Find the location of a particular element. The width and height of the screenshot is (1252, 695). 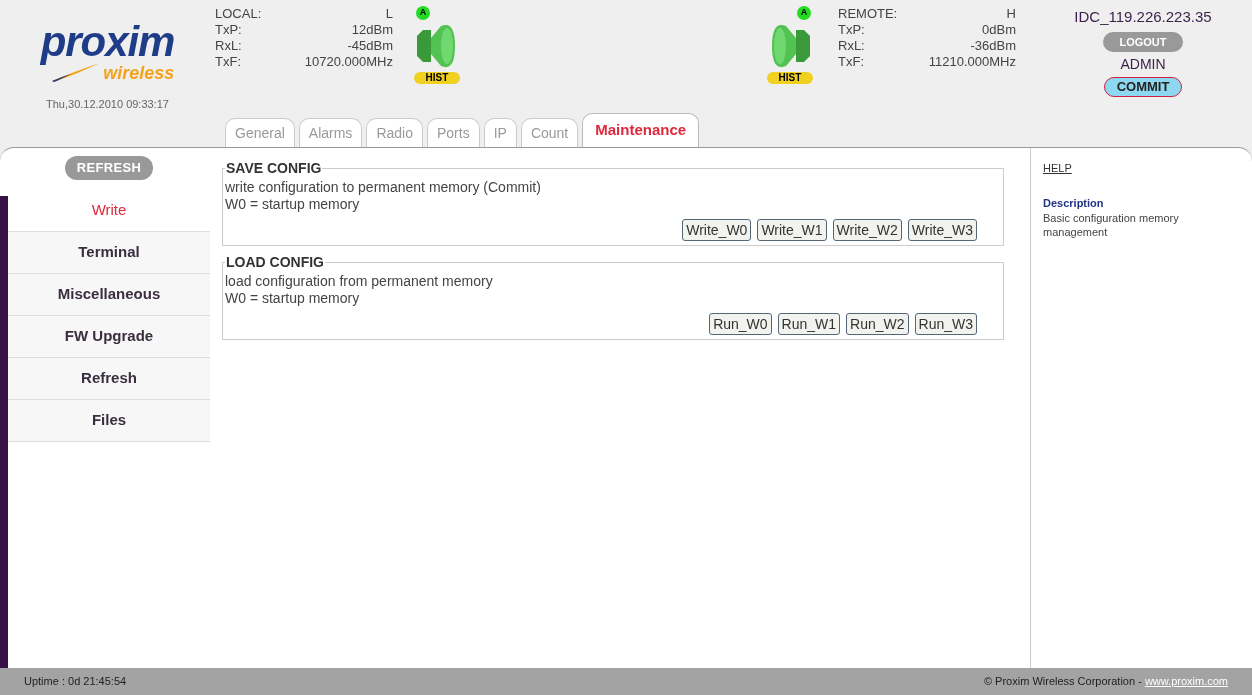

stat-value: -45dBm is located at coordinates (370, 46).